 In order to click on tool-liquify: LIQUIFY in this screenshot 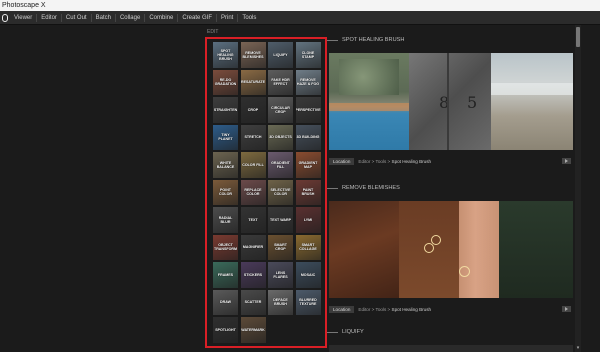, I will do `click(280, 55)`.